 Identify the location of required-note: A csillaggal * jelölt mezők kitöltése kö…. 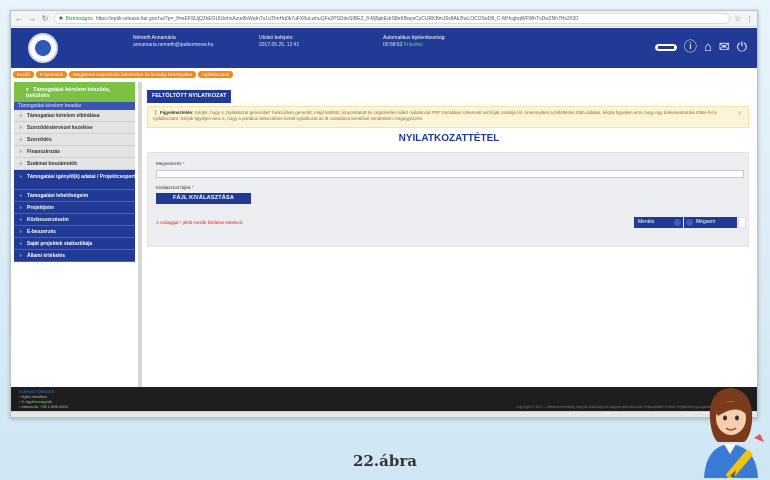
(200, 222).